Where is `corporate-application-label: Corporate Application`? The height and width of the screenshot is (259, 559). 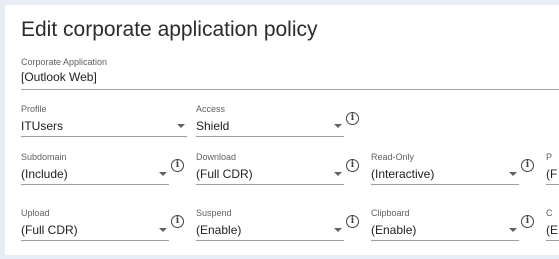 corporate-application-label: Corporate Application is located at coordinates (64, 62).